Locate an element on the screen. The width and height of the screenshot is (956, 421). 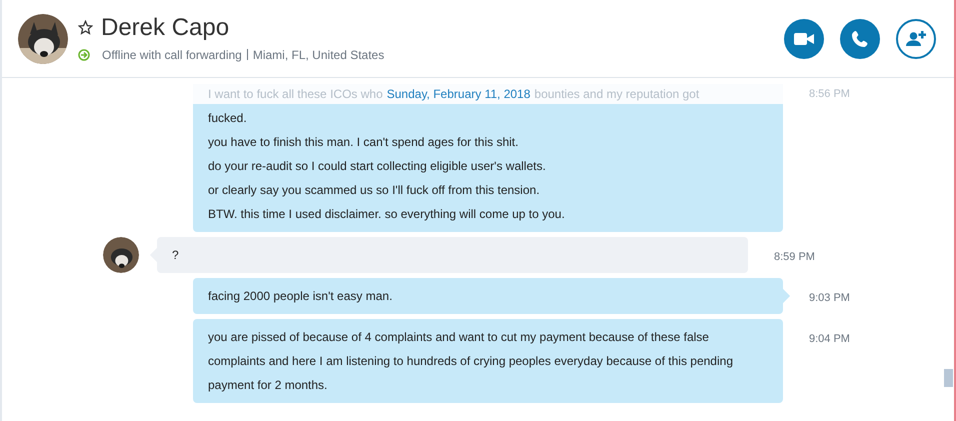
status-icon is located at coordinates (84, 54).